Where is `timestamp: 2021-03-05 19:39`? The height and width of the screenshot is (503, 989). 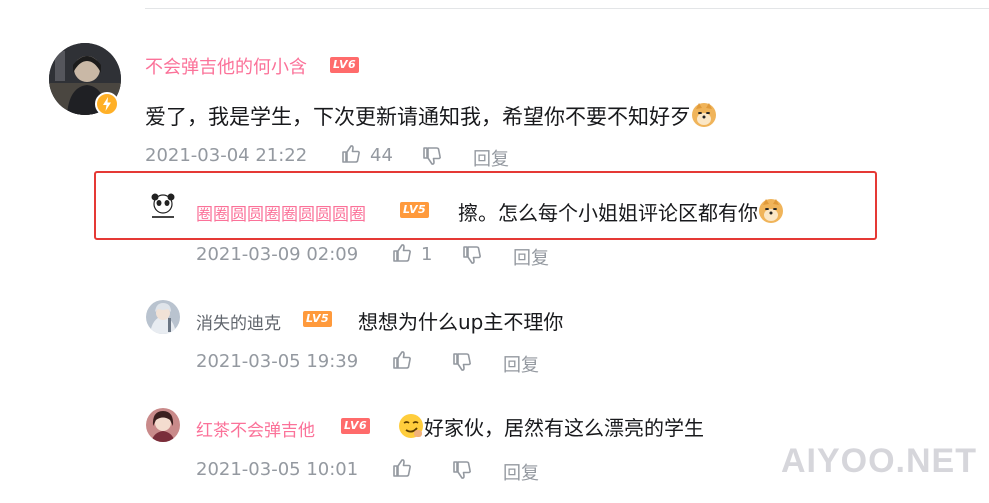
timestamp: 2021-03-05 19:39 is located at coordinates (277, 361).